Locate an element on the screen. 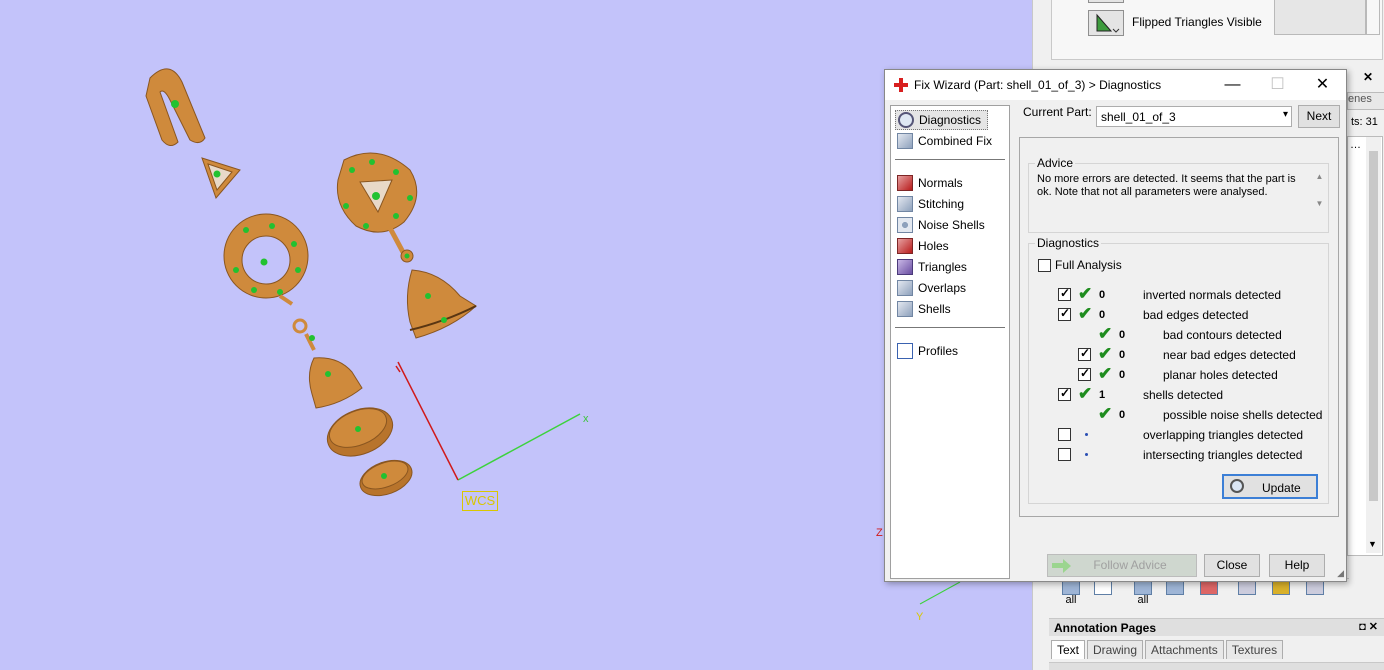 The height and width of the screenshot is (670, 1384). intersecting-triangles-checkbox is located at coordinates (1064, 454).